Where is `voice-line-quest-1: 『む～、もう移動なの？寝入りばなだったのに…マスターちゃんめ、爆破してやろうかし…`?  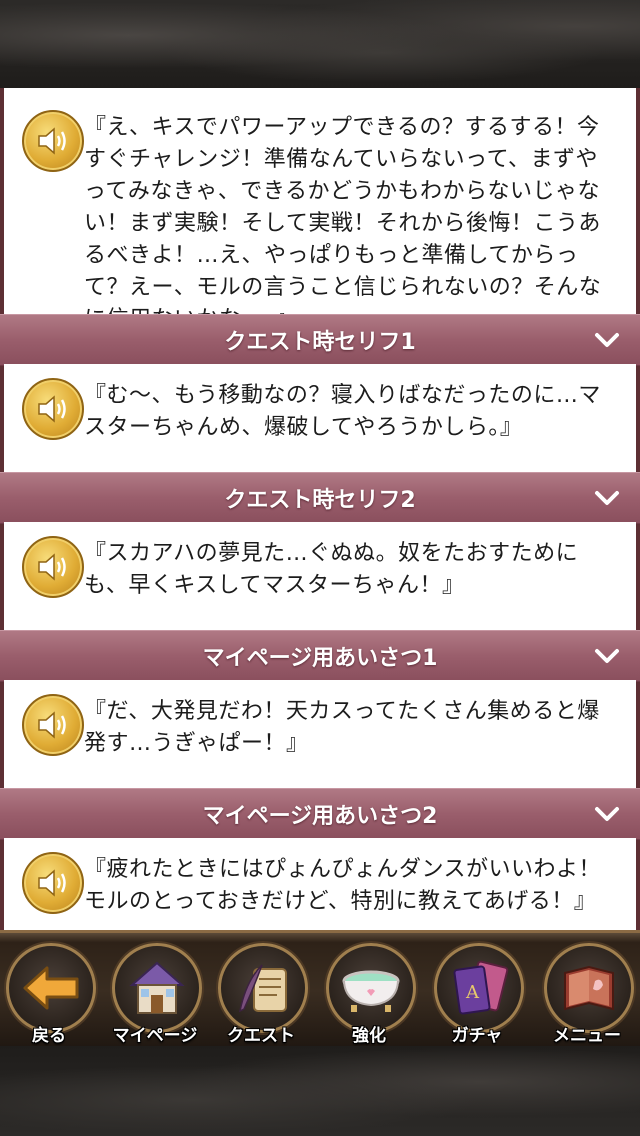
voice-line-quest-1: 『む～、もう移動なの？寝入りばなだったのに…マスターちゃんめ、爆破してやろうかし… is located at coordinates (320, 418).